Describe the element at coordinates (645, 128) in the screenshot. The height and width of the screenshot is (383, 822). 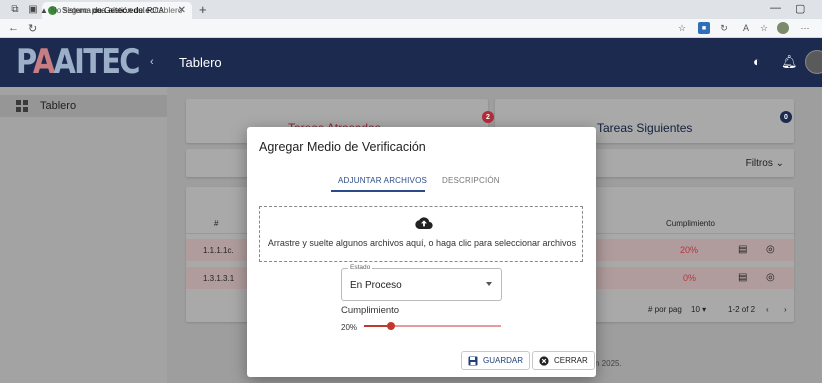
I see `next-tasks-title: Tareas Siguientes` at that location.